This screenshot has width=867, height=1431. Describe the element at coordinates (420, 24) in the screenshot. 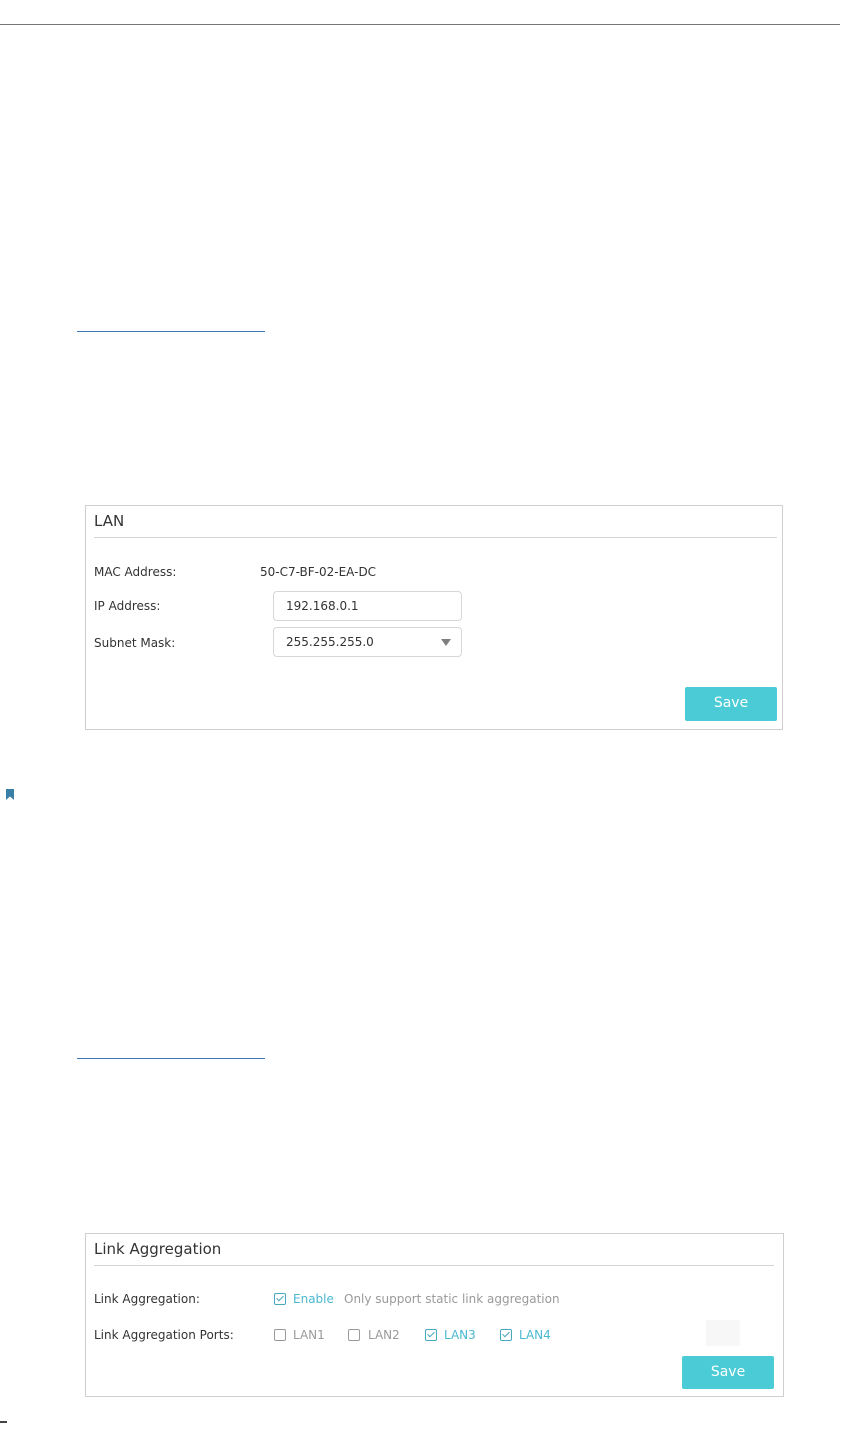

I see `page-header-rule` at that location.